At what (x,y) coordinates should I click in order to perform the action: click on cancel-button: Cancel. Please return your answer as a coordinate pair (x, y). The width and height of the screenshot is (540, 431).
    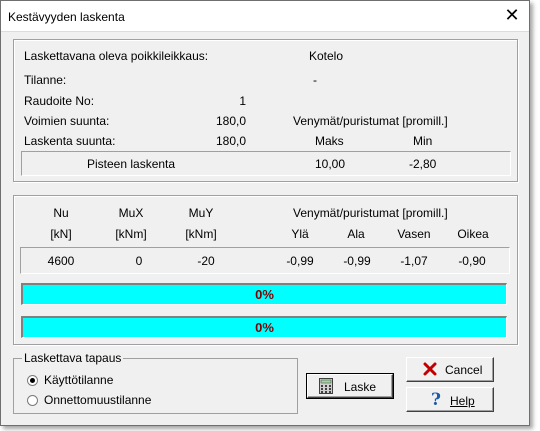
    Looking at the image, I should click on (450, 369).